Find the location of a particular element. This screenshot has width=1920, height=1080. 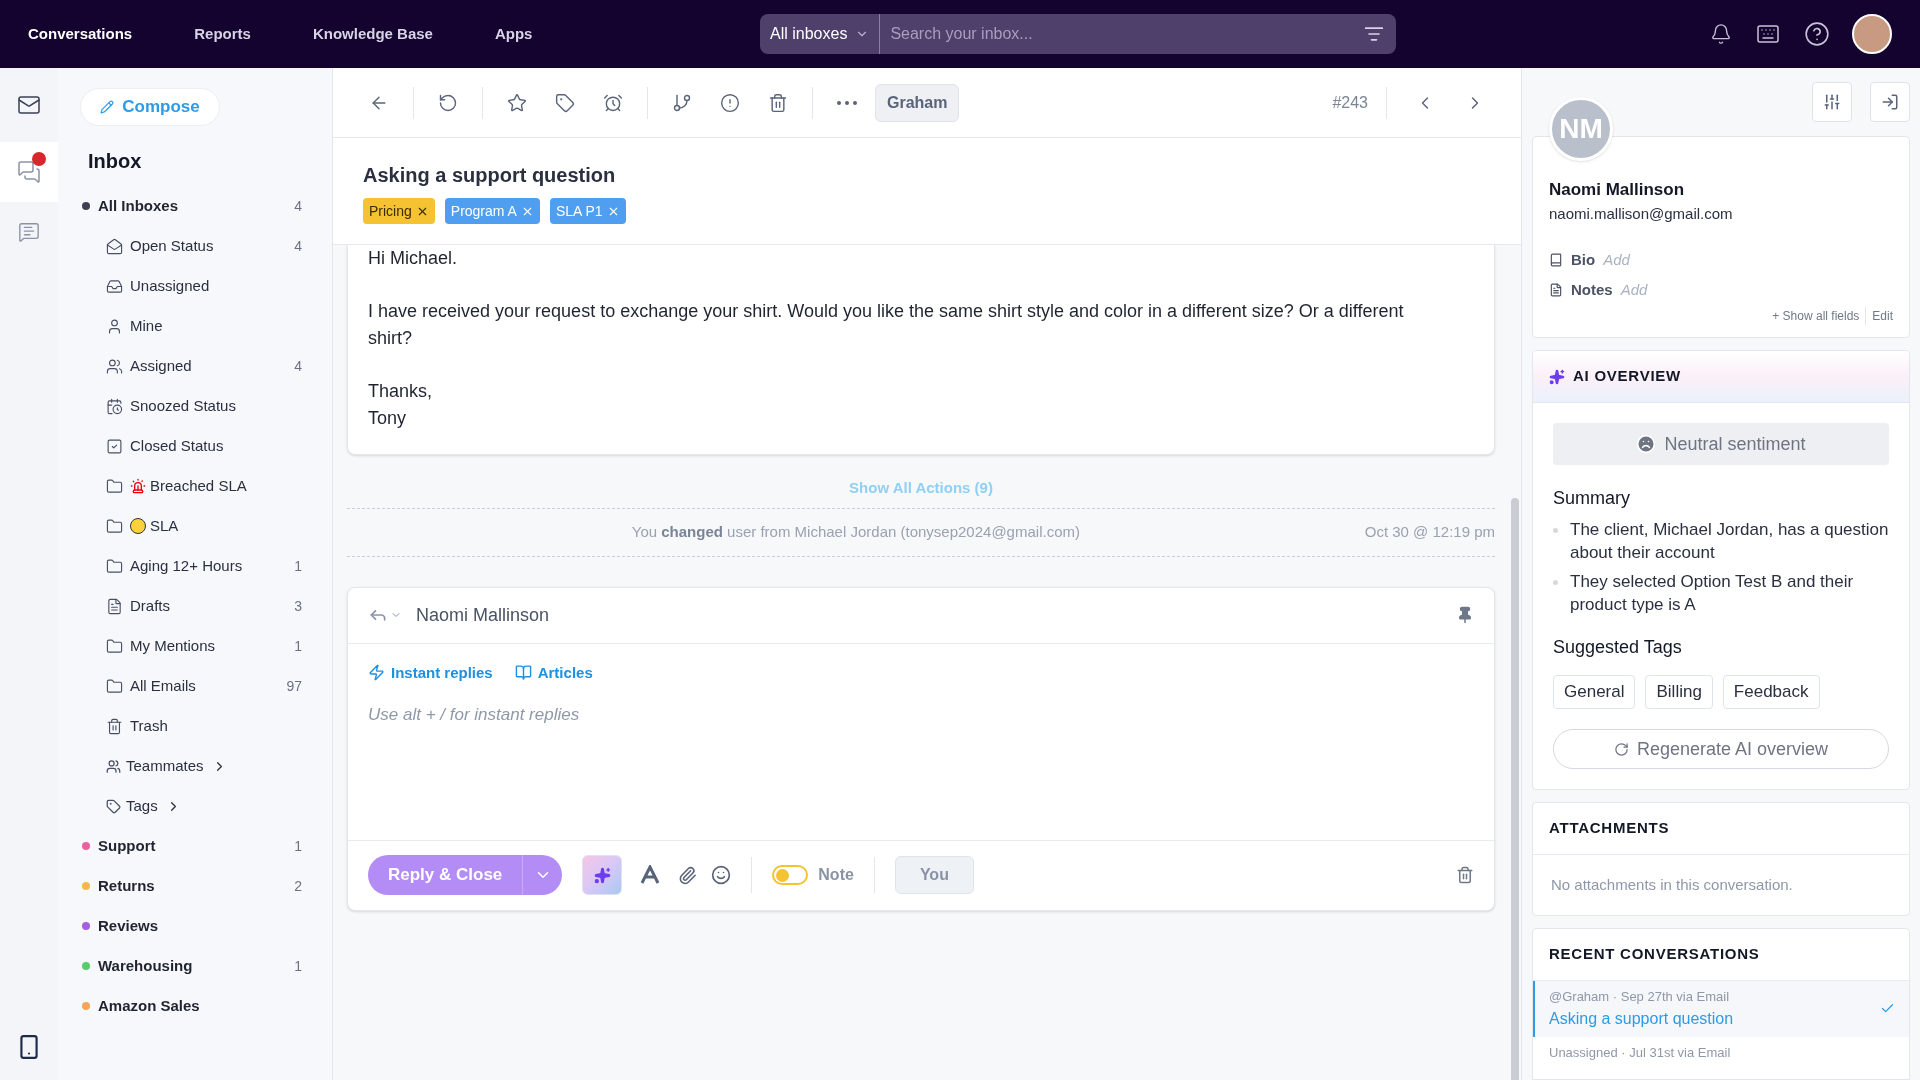

attachments-empty-text: No attachments in this conversation. is located at coordinates (1672, 884).